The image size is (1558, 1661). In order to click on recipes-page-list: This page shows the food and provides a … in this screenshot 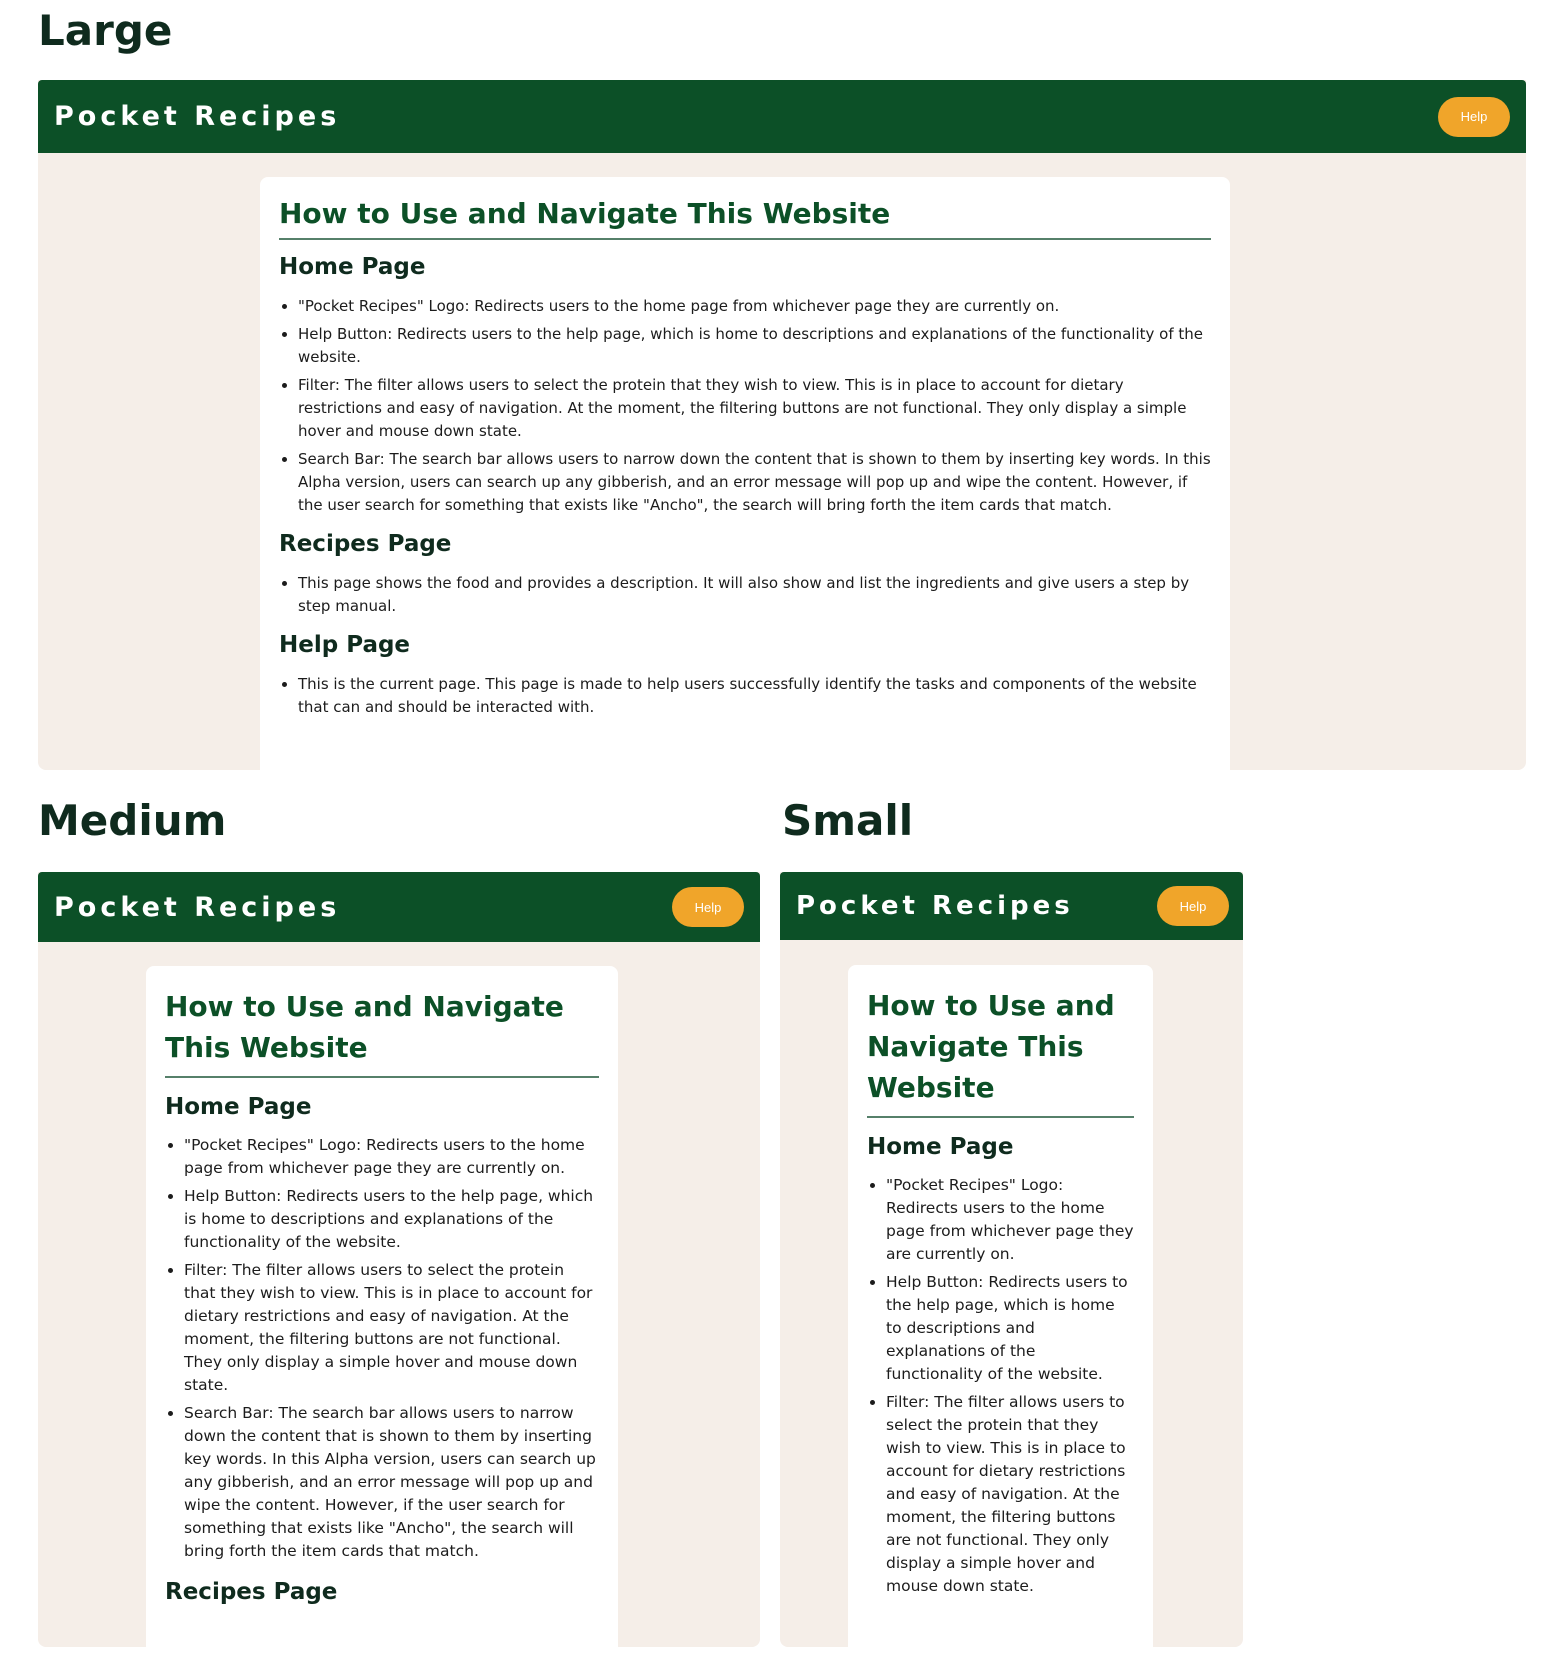, I will do `click(745, 595)`.